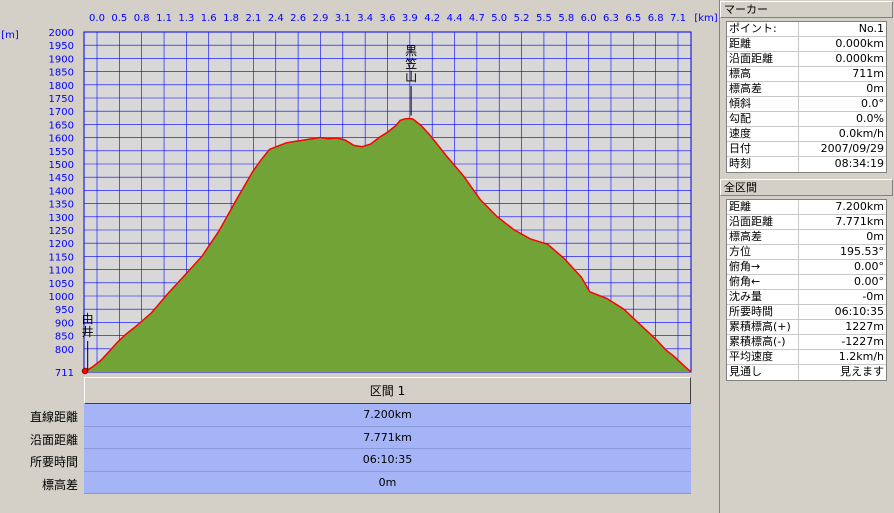  Describe the element at coordinates (119, 18) in the screenshot. I see `x-tick-label: 0.5` at that location.